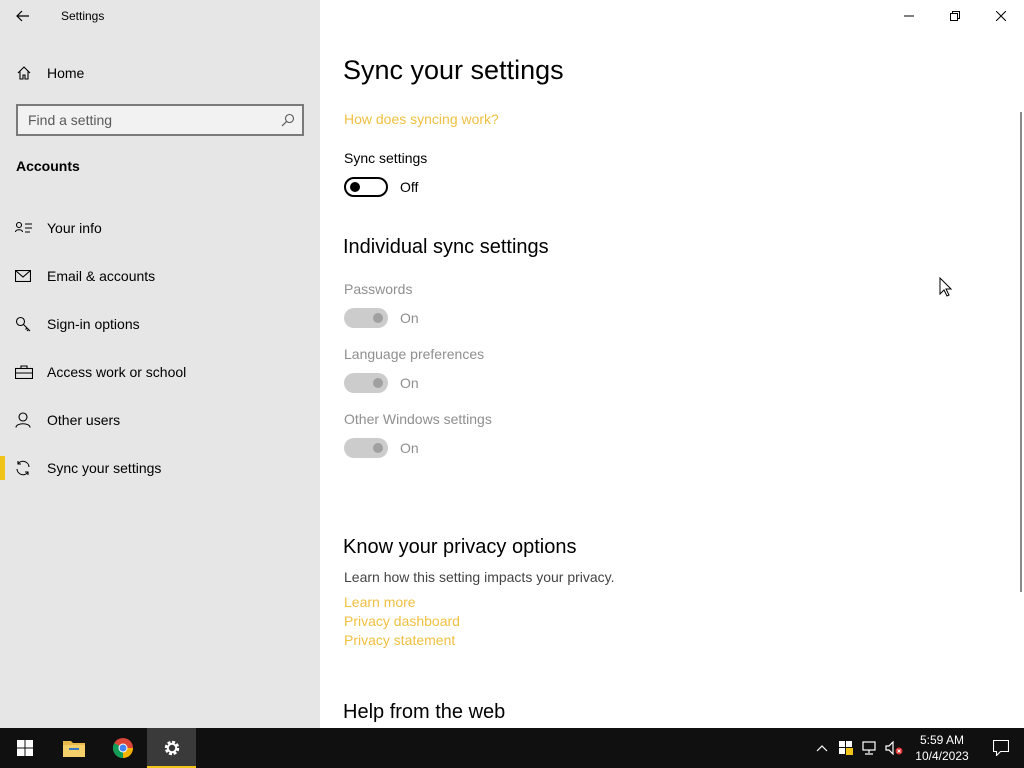  What do you see at coordinates (160, 420) in the screenshot?
I see `sidebar-item-other-users: Other users` at bounding box center [160, 420].